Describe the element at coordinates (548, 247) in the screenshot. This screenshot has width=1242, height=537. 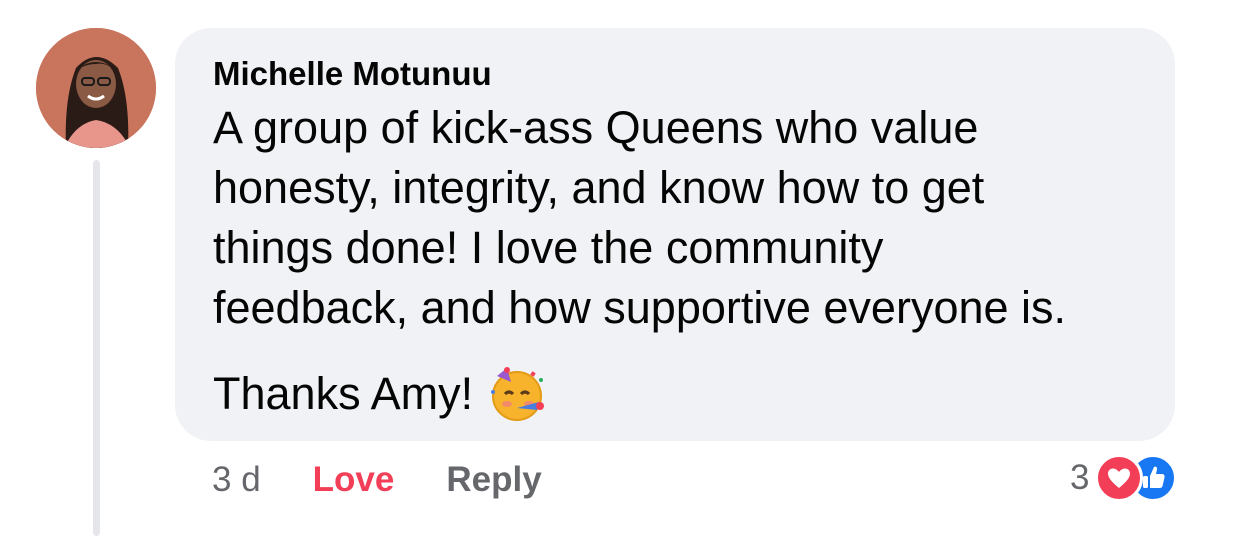
I see `comment-text-line: things done! I love the community` at that location.